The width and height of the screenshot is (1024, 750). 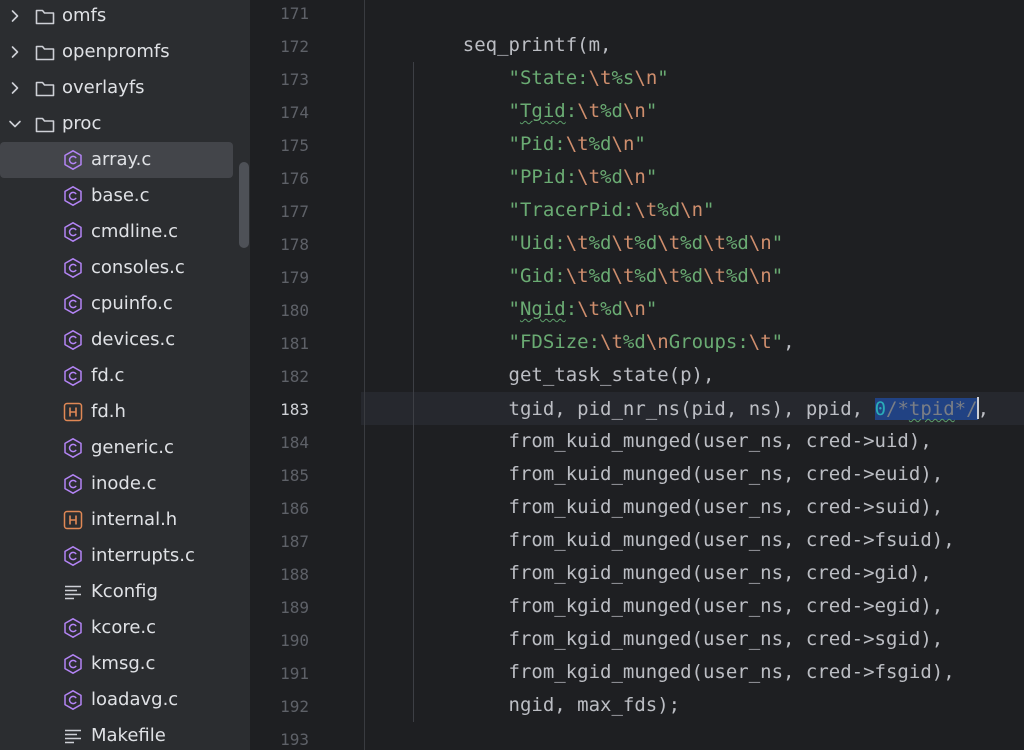 What do you see at coordinates (880, 409) in the screenshot?
I see `code-token: 0` at bounding box center [880, 409].